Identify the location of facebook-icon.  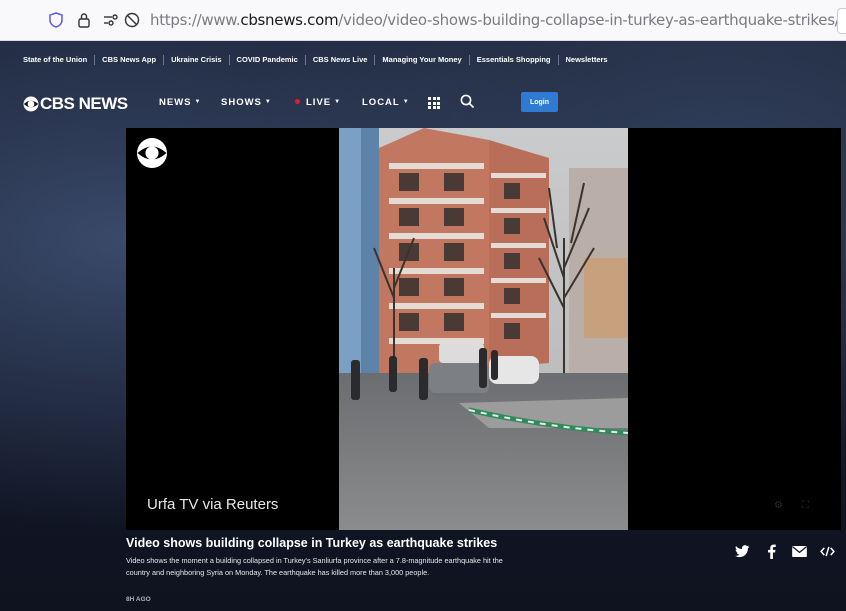
(771, 551).